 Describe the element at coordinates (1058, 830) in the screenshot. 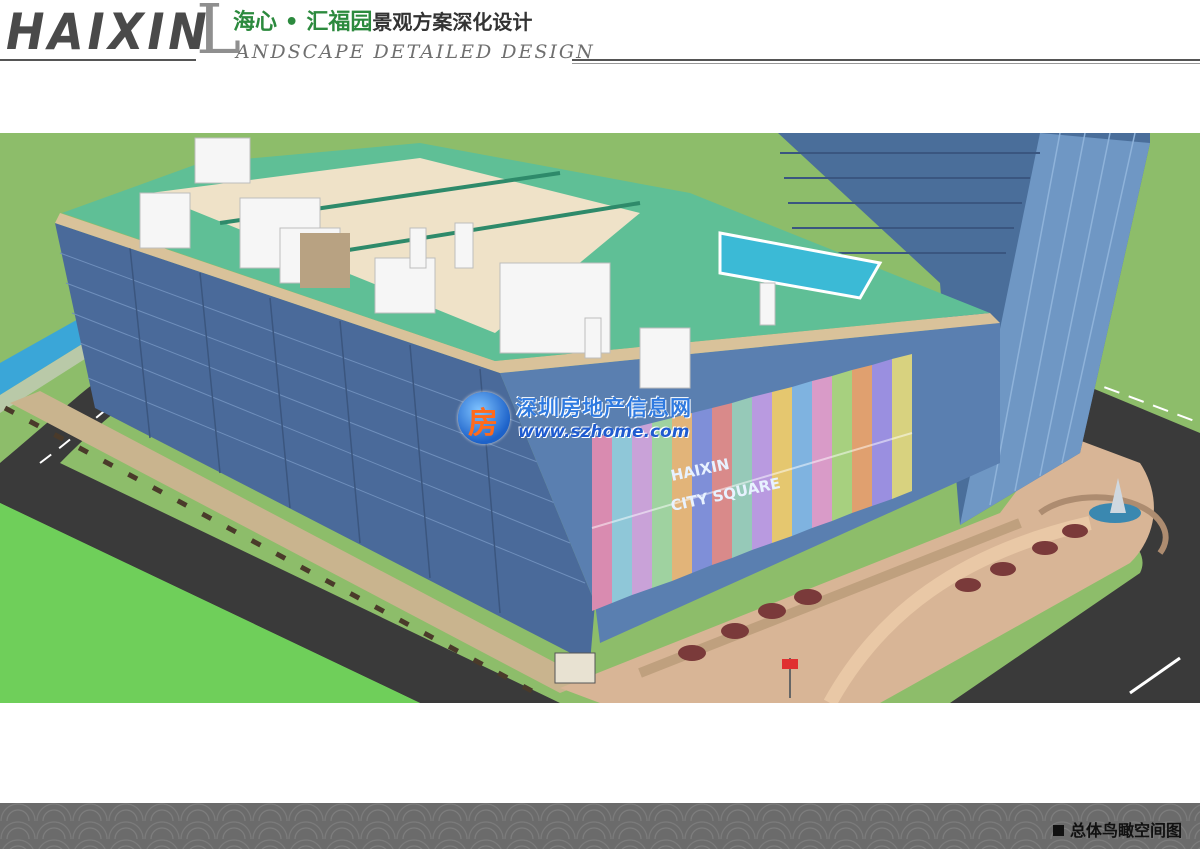

I see `caption-bullet-icon` at that location.